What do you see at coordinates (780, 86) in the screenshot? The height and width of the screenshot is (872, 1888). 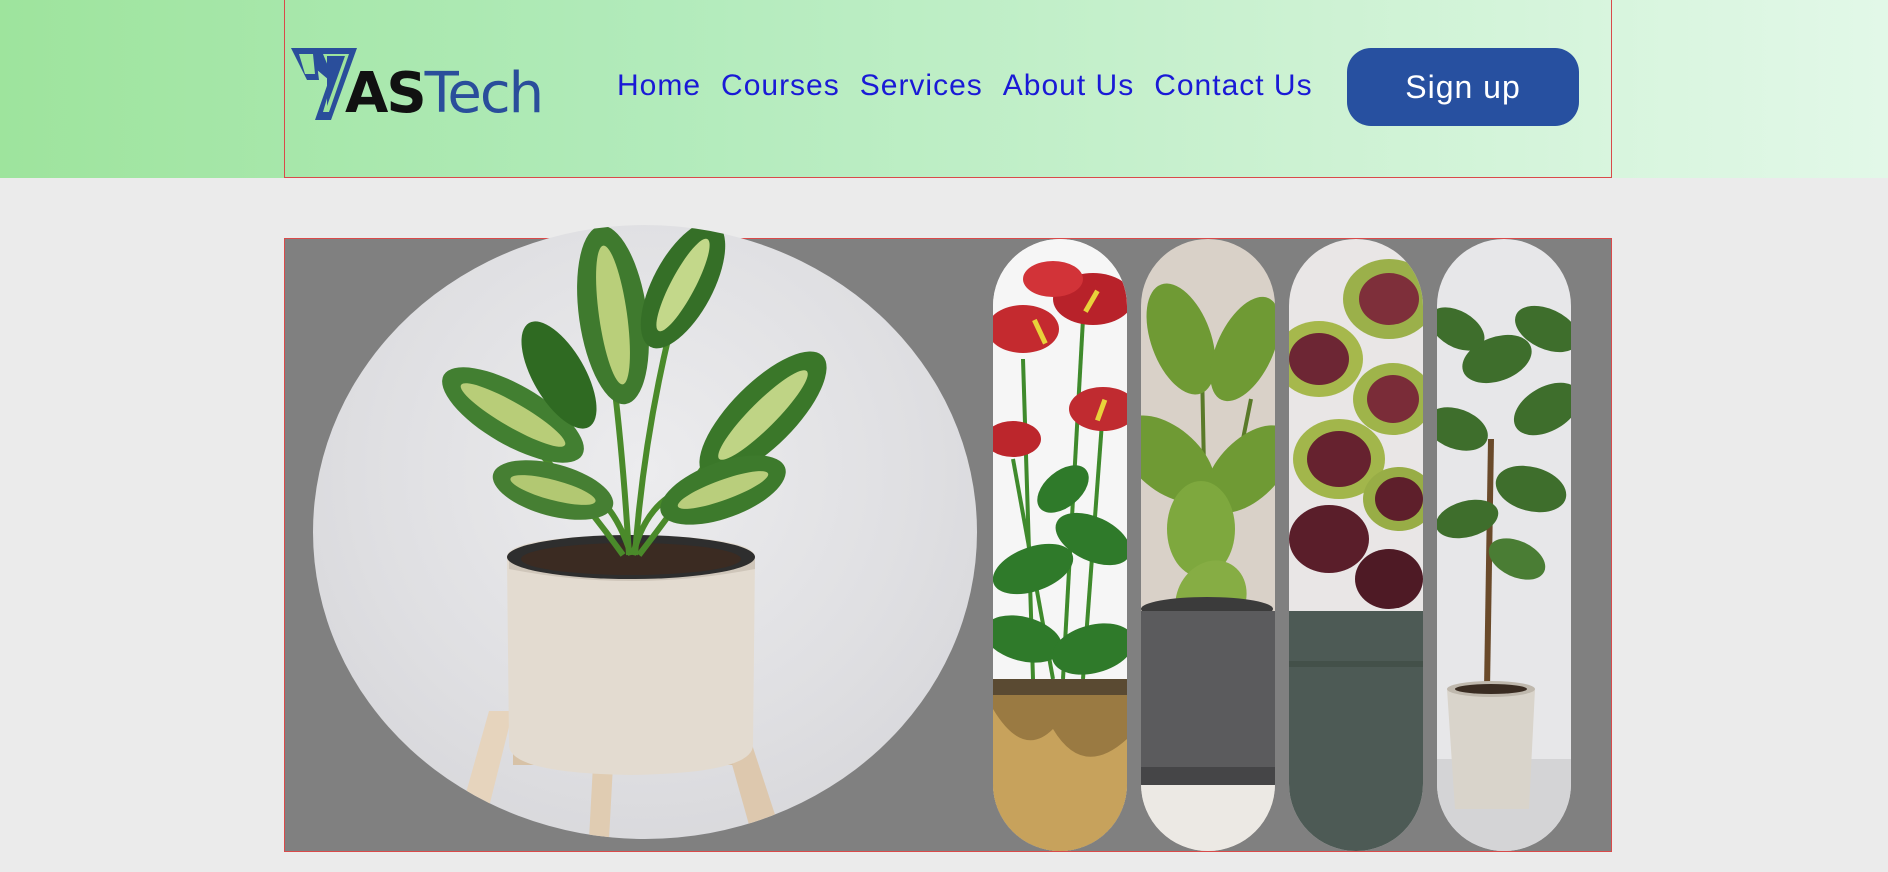 I see `nav-courses: Courses` at bounding box center [780, 86].